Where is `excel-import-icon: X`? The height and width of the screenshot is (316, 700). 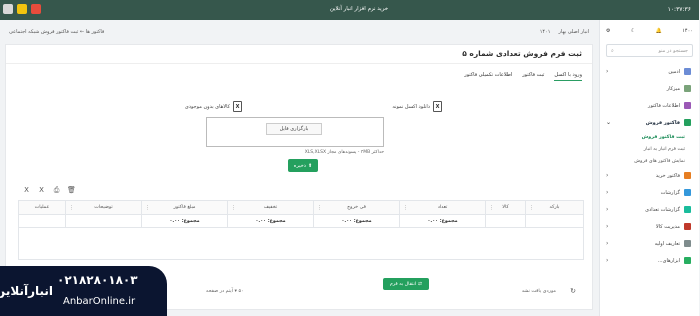 excel-import-icon: X is located at coordinates (42, 190).